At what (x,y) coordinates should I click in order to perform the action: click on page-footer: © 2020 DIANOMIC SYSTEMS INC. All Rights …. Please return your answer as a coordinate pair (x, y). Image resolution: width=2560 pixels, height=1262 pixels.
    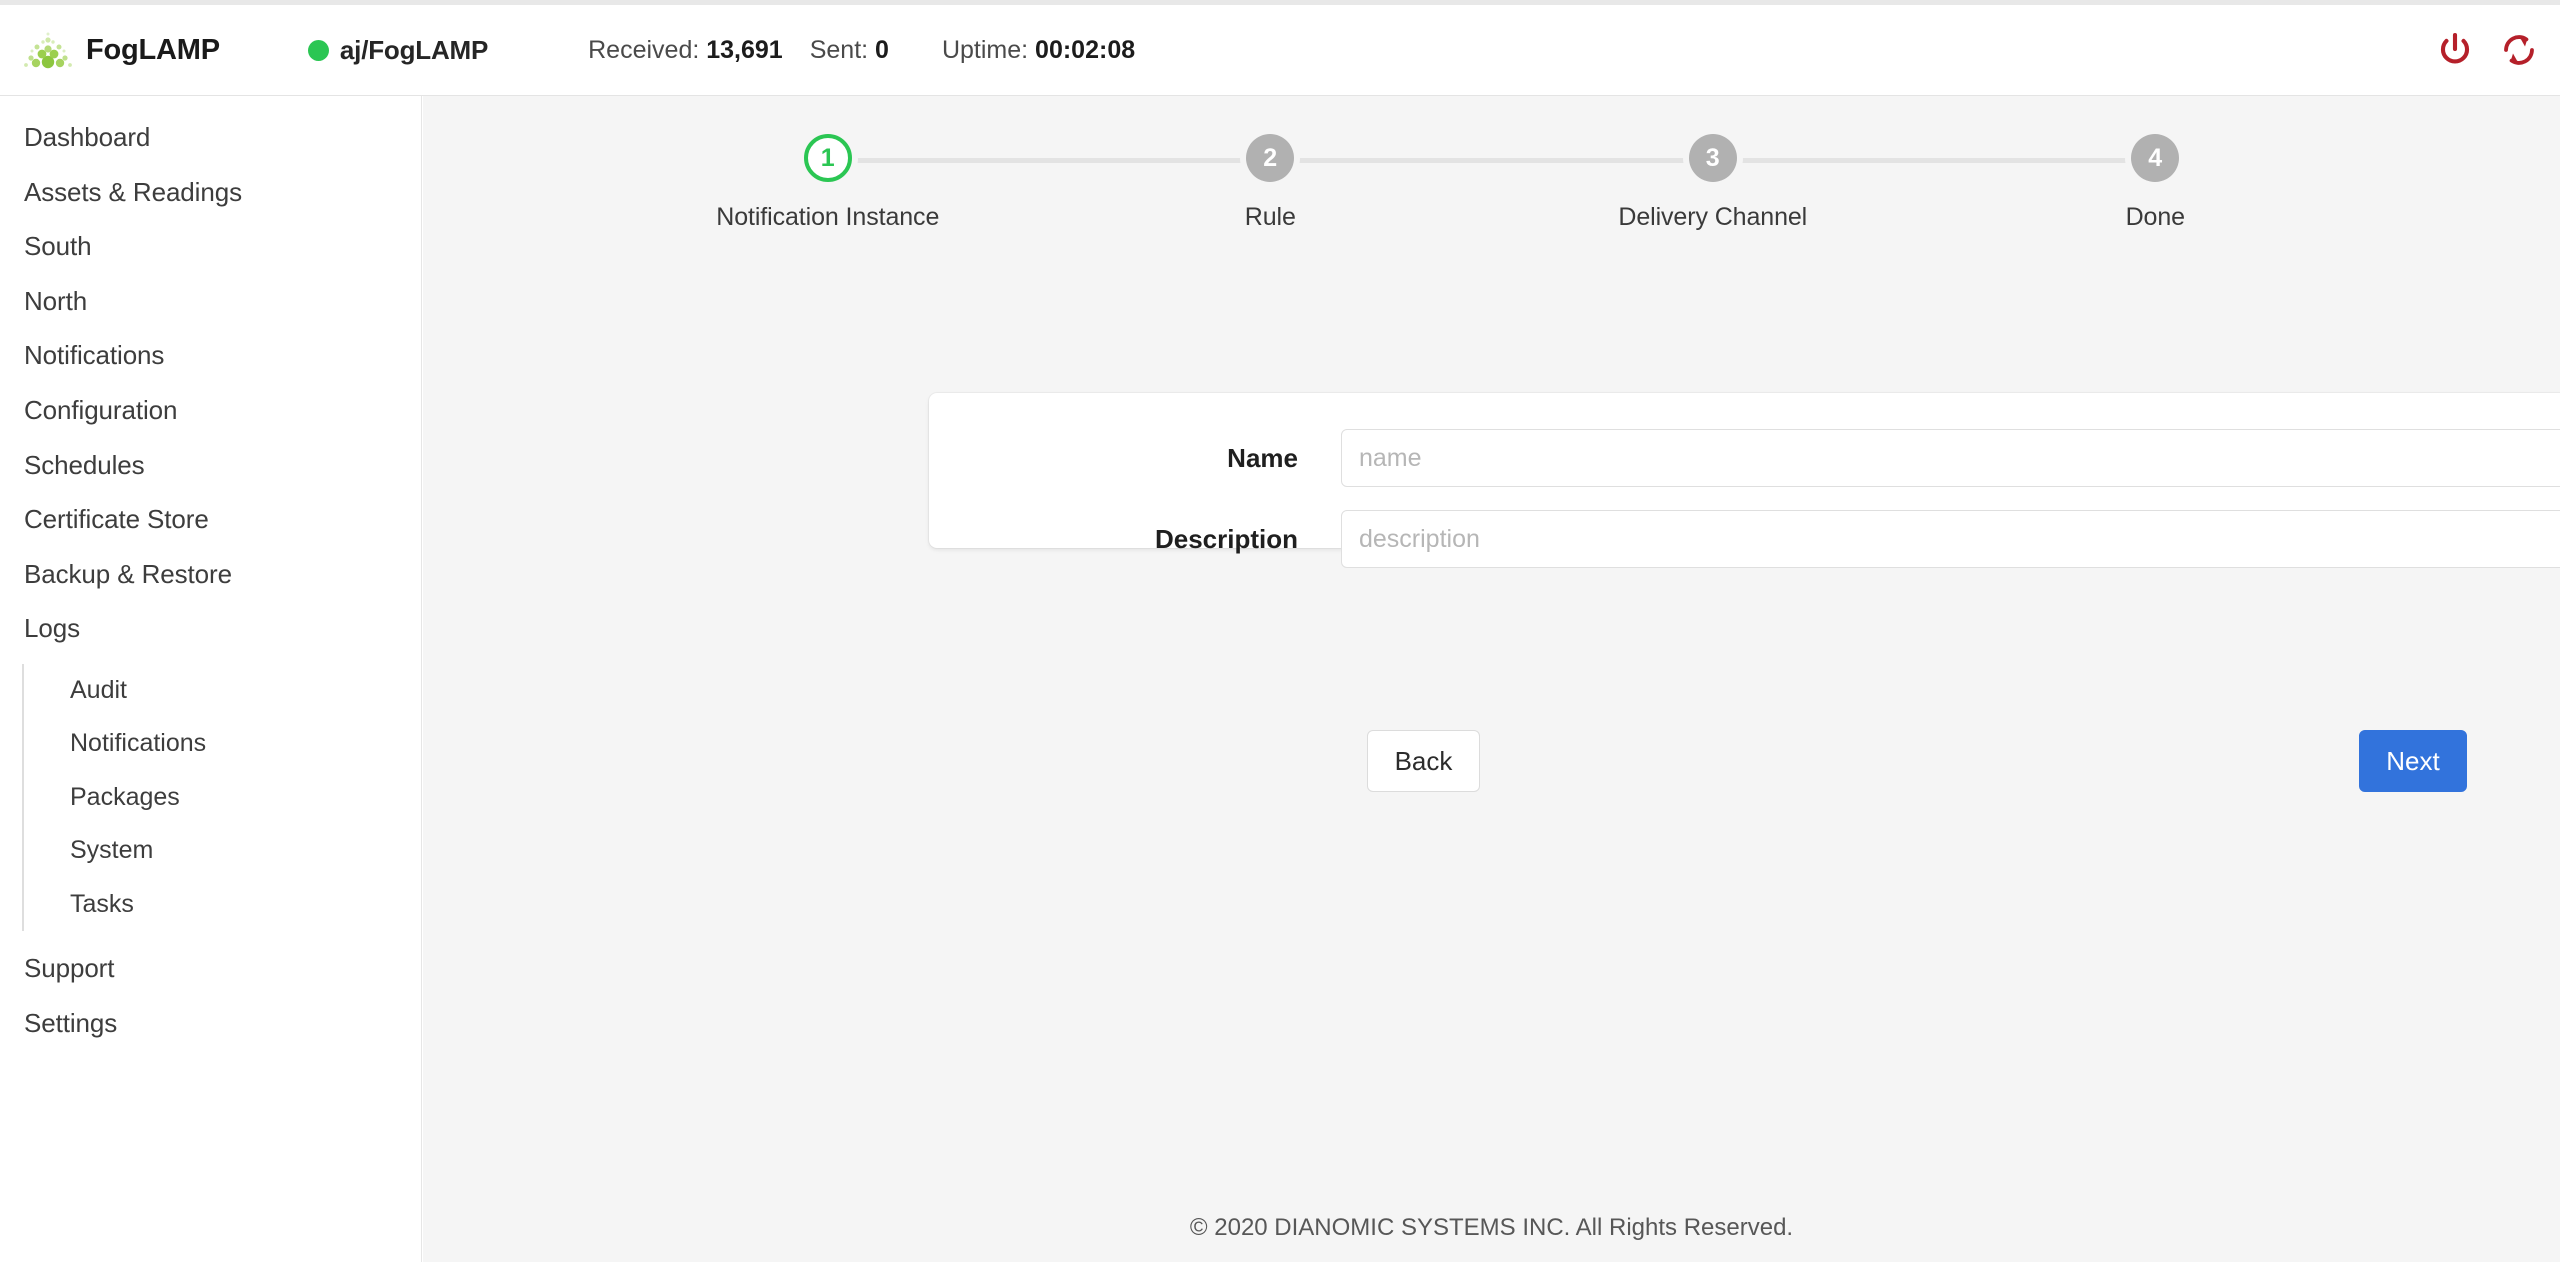
    Looking at the image, I should click on (1491, 1234).